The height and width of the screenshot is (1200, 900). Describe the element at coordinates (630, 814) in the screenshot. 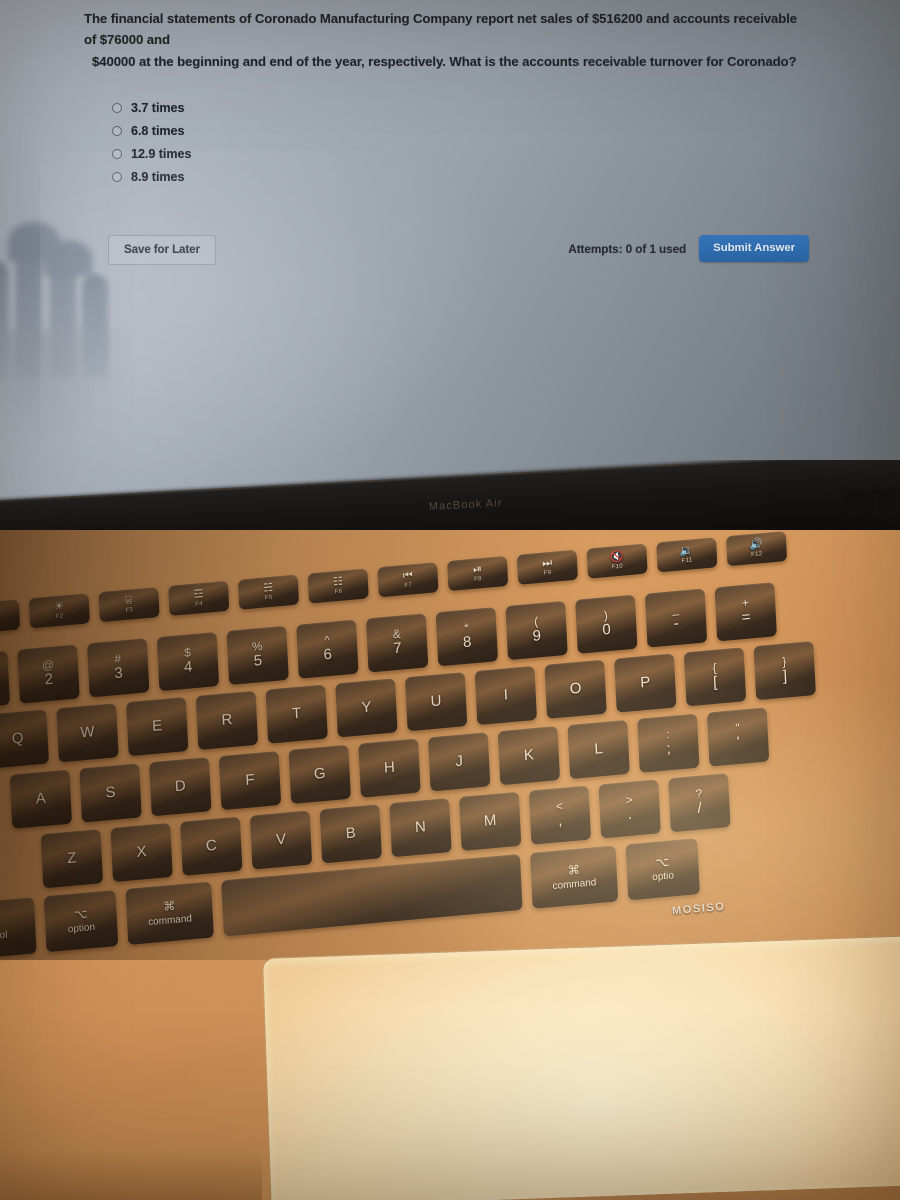

I see `key-primary-label: .` at that location.